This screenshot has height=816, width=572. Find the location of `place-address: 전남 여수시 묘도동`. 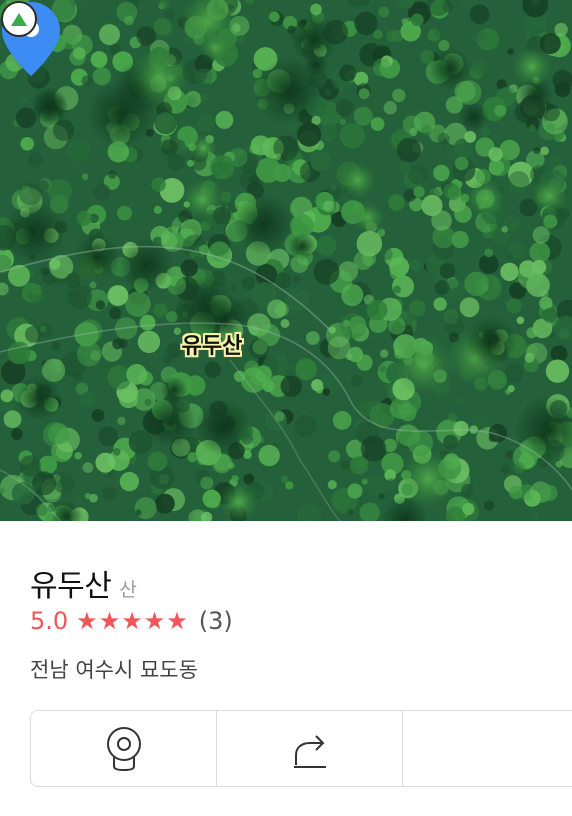

place-address: 전남 여수시 묘도동 is located at coordinates (114, 670).